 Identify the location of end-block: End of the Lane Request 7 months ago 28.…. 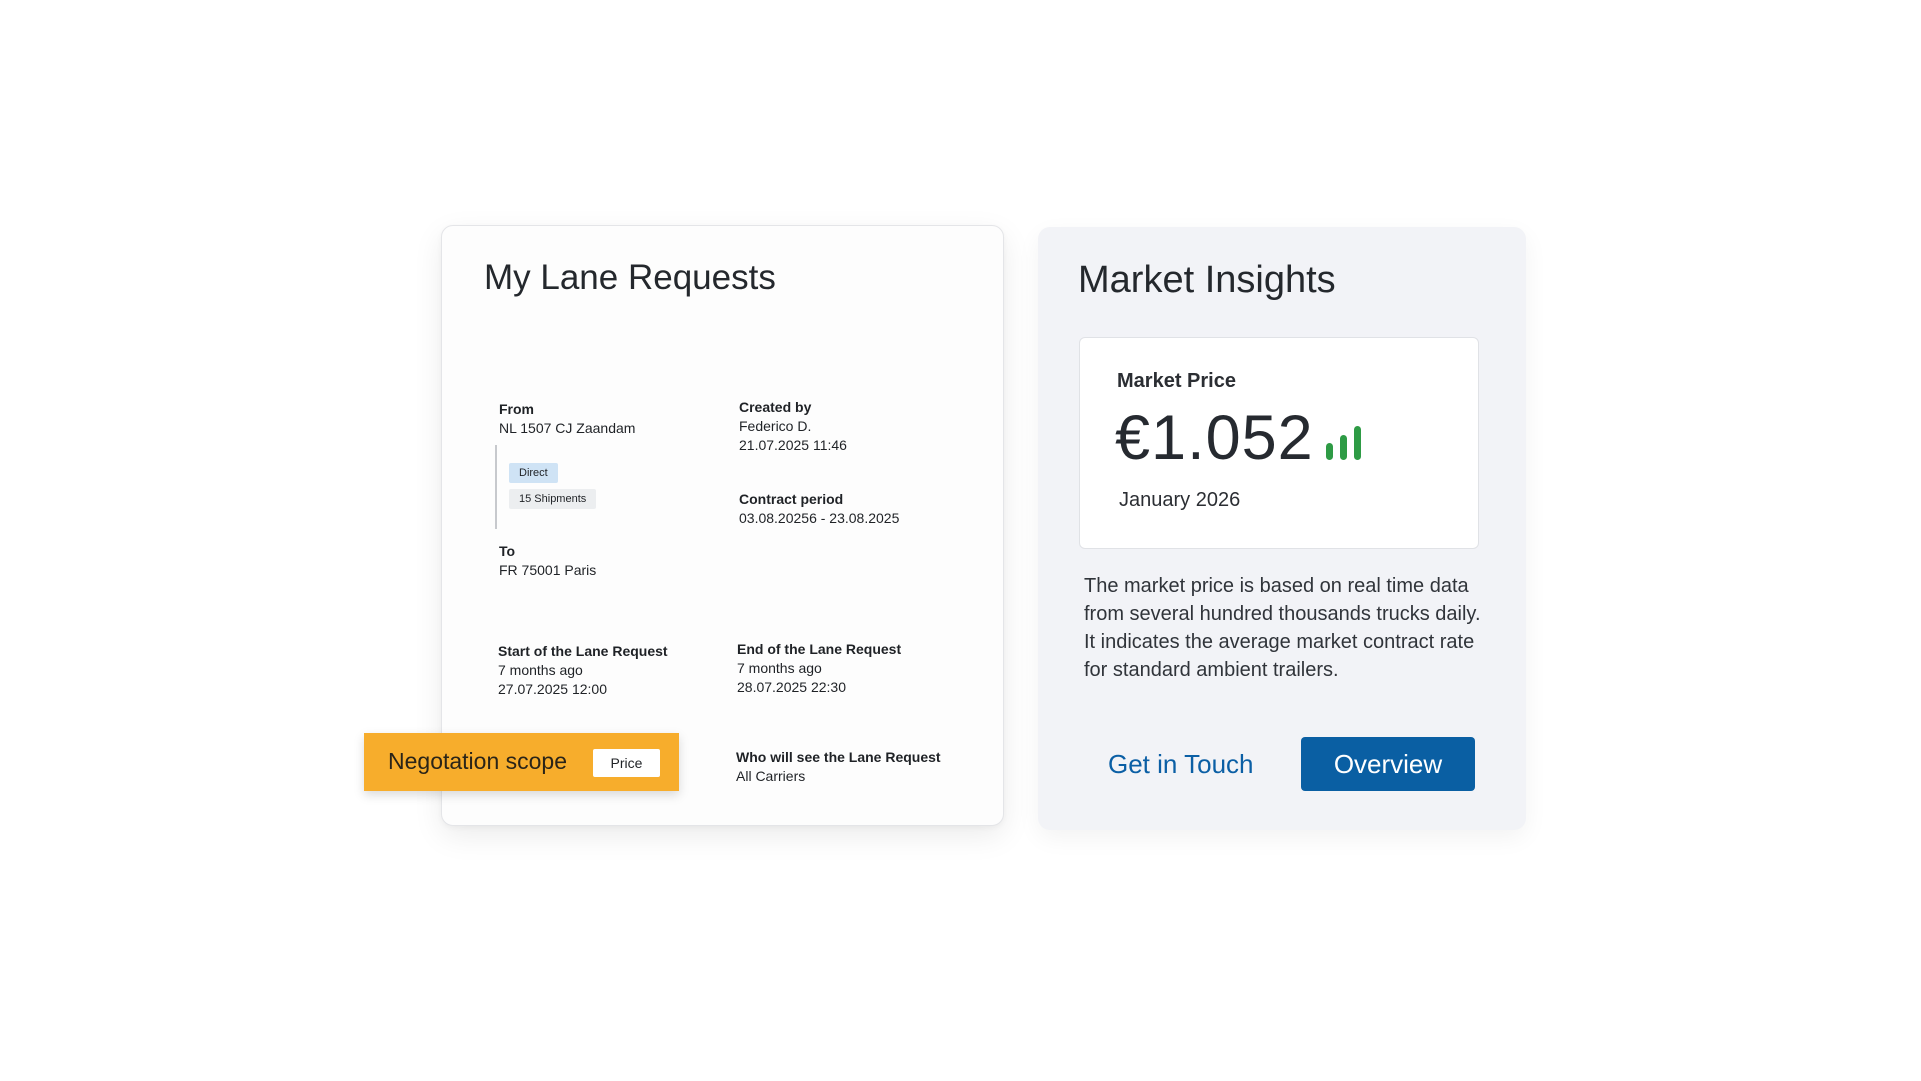
(819, 668).